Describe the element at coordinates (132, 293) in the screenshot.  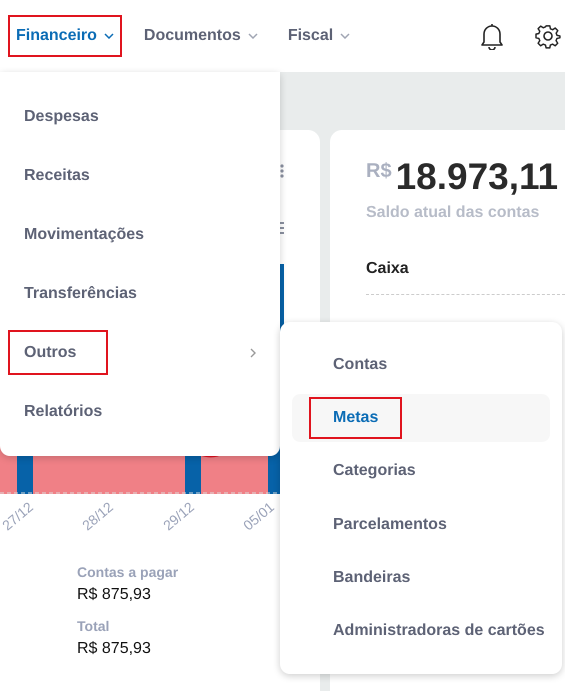
I see `menu-item: Transferências` at that location.